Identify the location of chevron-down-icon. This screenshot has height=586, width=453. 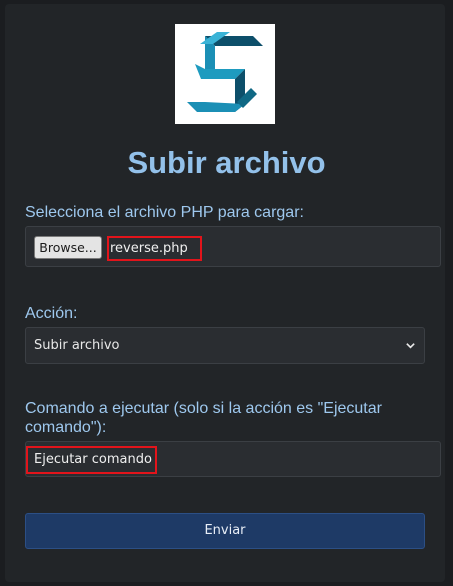
(410, 346).